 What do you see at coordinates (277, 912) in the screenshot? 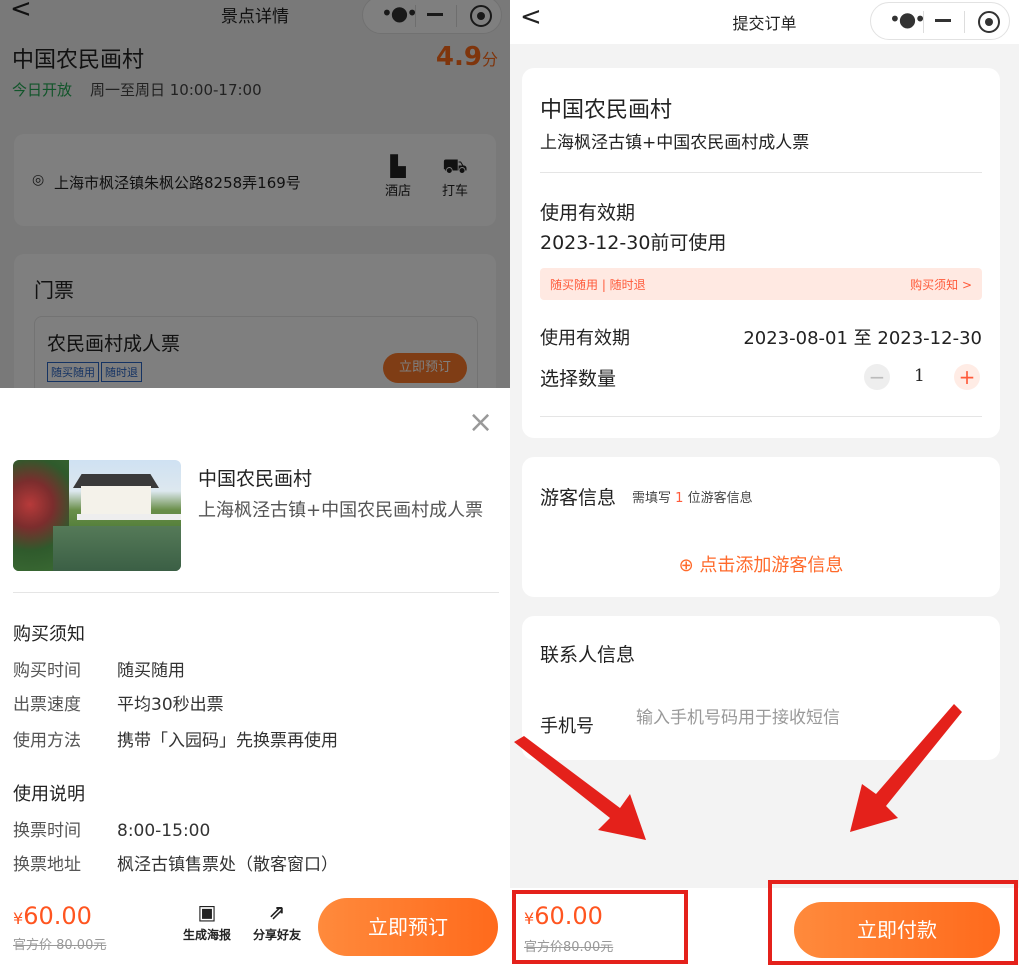
I see `share-icon: ⇗` at bounding box center [277, 912].